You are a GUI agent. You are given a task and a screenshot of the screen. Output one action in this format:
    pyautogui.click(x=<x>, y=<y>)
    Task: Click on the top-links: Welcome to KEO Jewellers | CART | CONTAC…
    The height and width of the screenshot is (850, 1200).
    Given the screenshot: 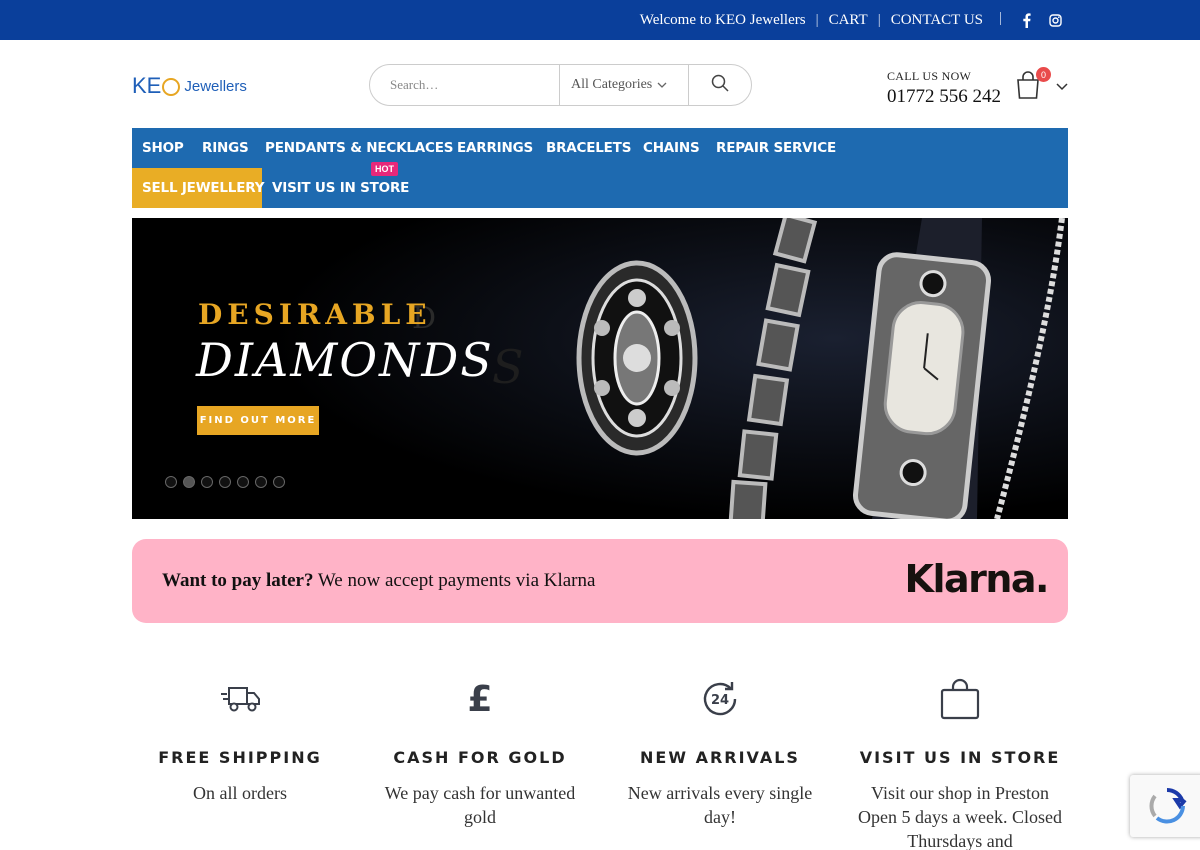 What is the action you would take?
    pyautogui.click(x=811, y=20)
    